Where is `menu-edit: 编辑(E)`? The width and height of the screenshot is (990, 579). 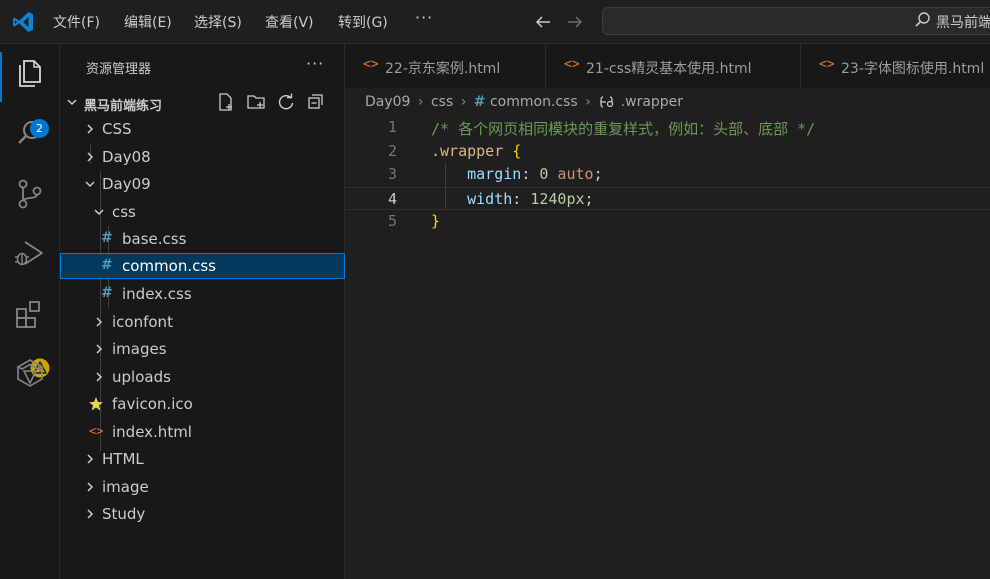
menu-edit: 编辑(E) is located at coordinates (148, 22).